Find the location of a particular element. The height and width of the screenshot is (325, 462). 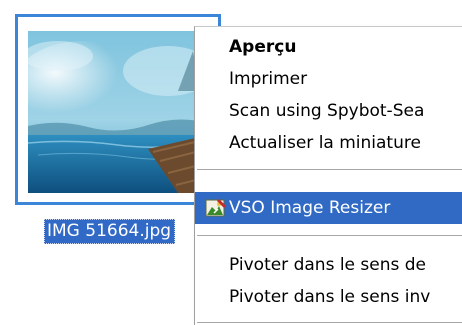

menu-item-apercu: Aperçu is located at coordinates (328, 47).